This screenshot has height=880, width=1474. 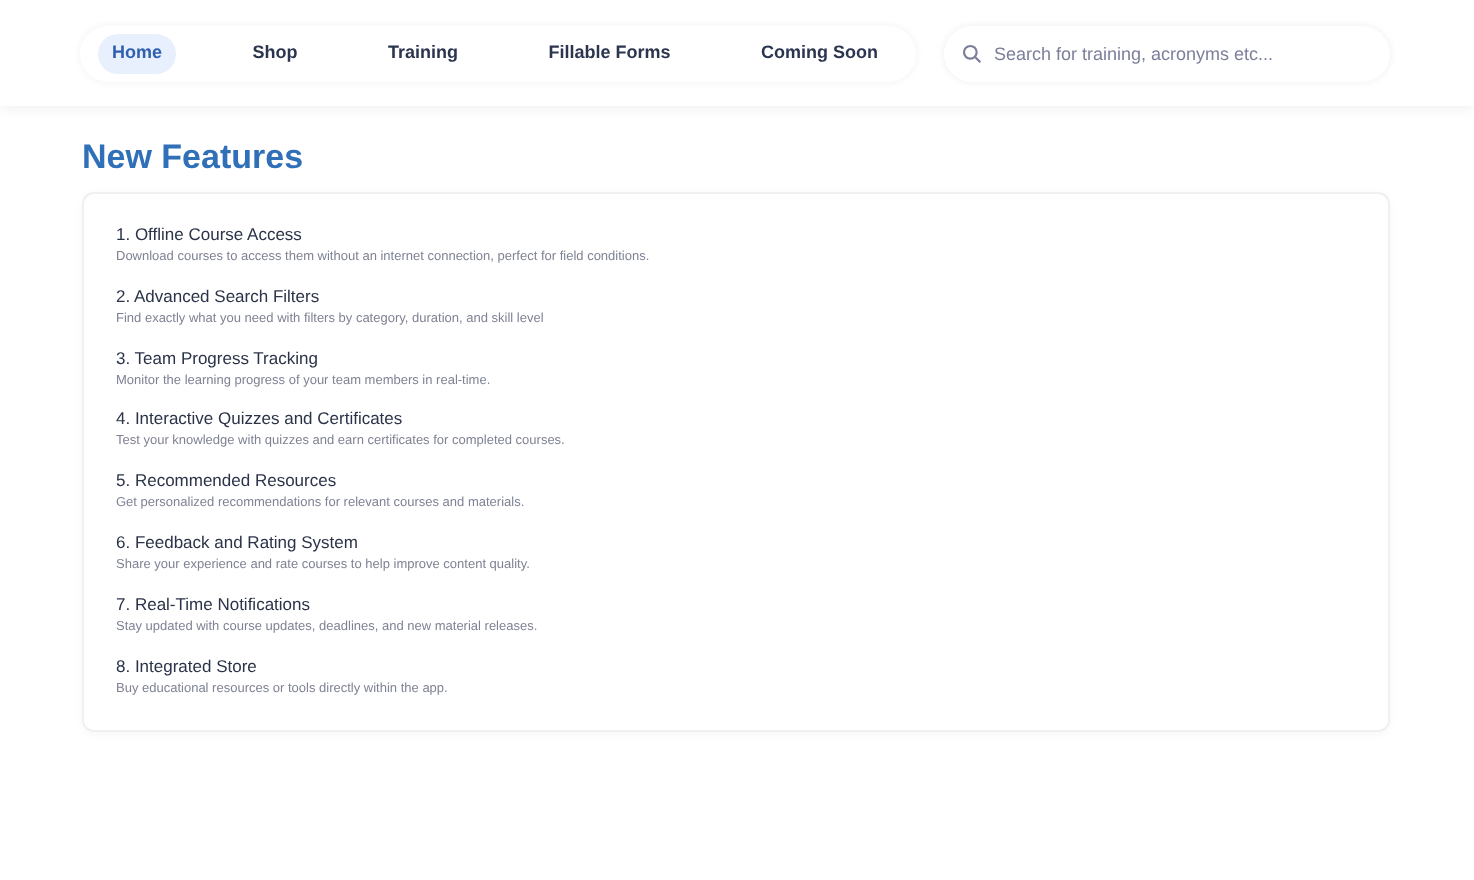 I want to click on search-icon, so click(x=972, y=53).